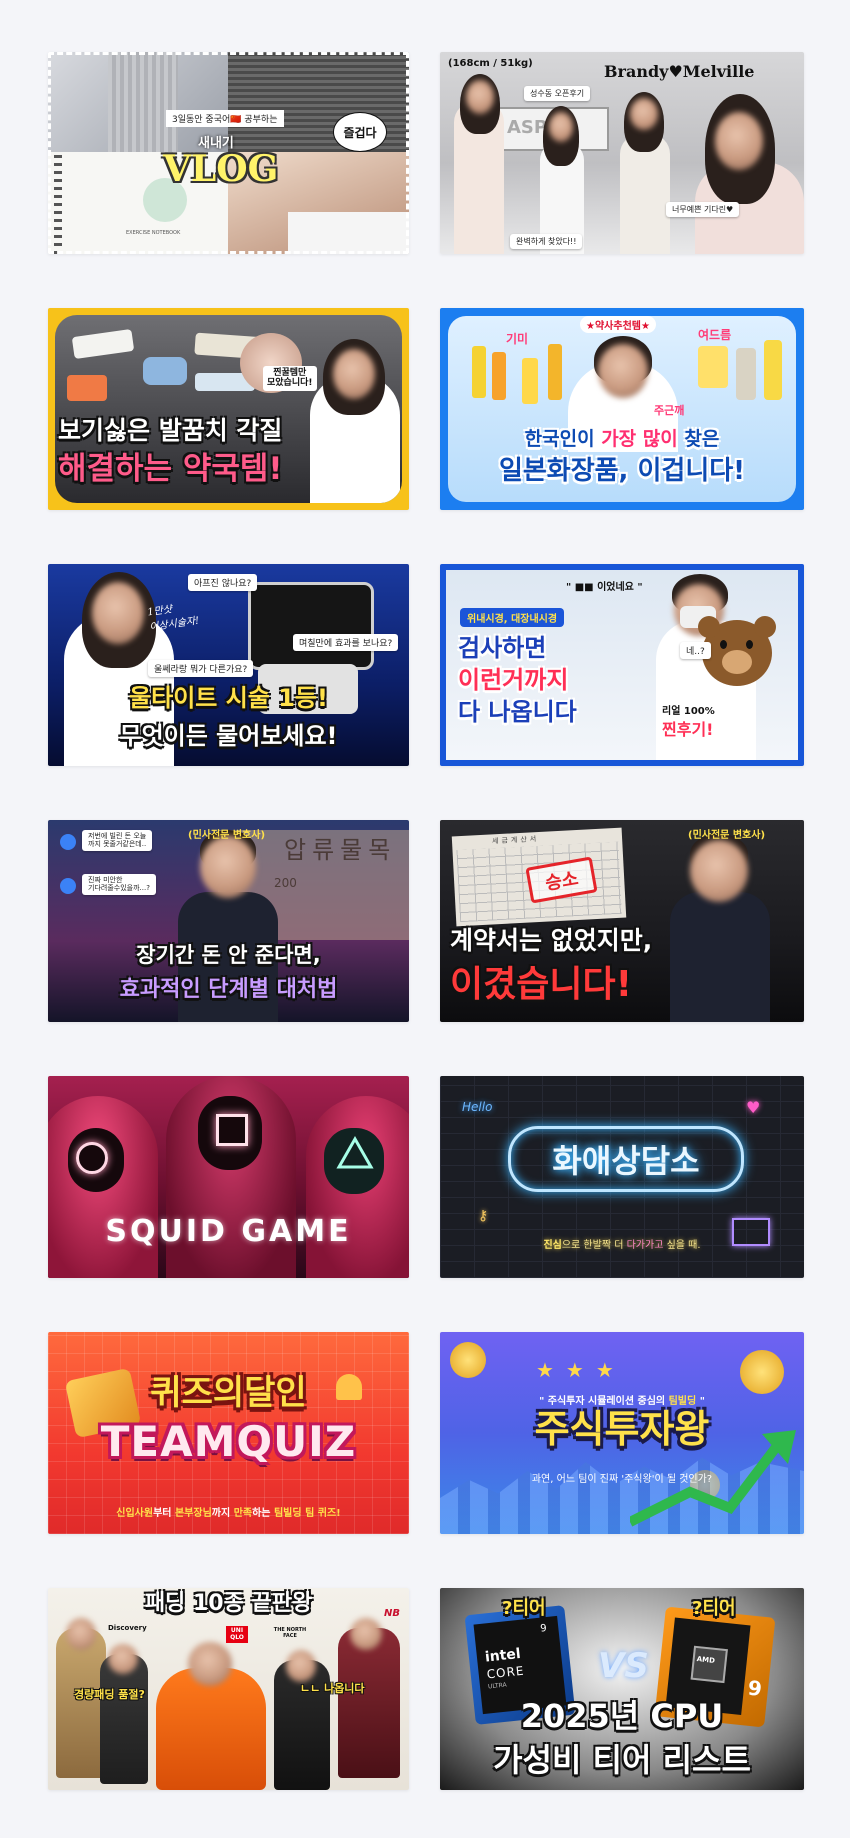 This screenshot has width=850, height=1838. What do you see at coordinates (228, 1393) in the screenshot?
I see `quiz-title-line1: 퀴즈의달인` at bounding box center [228, 1393].